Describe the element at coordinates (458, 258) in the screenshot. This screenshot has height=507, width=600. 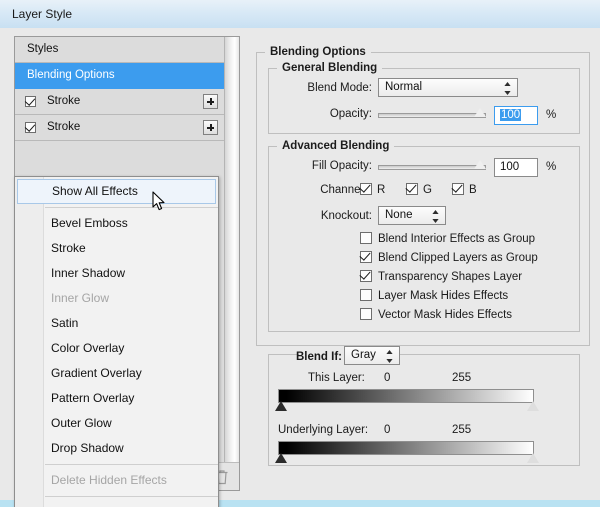
I see `advanced-blending-checkbox-label: Blend Clipped Layers as Group` at that location.